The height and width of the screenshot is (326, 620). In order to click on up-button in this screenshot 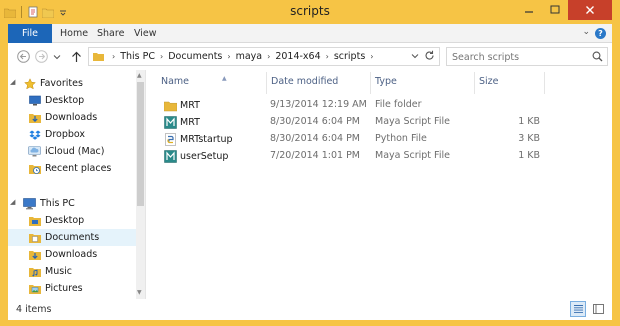, I will do `click(76, 56)`.